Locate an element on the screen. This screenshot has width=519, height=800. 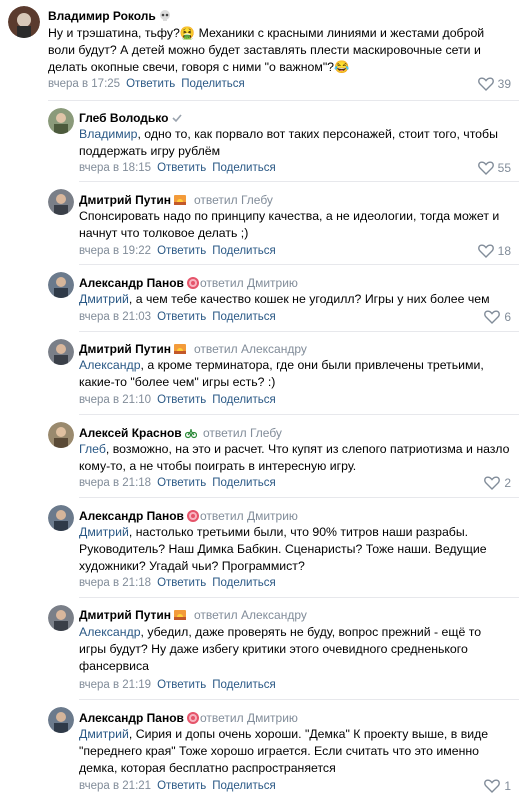
like-count: 39 is located at coordinates (504, 84).